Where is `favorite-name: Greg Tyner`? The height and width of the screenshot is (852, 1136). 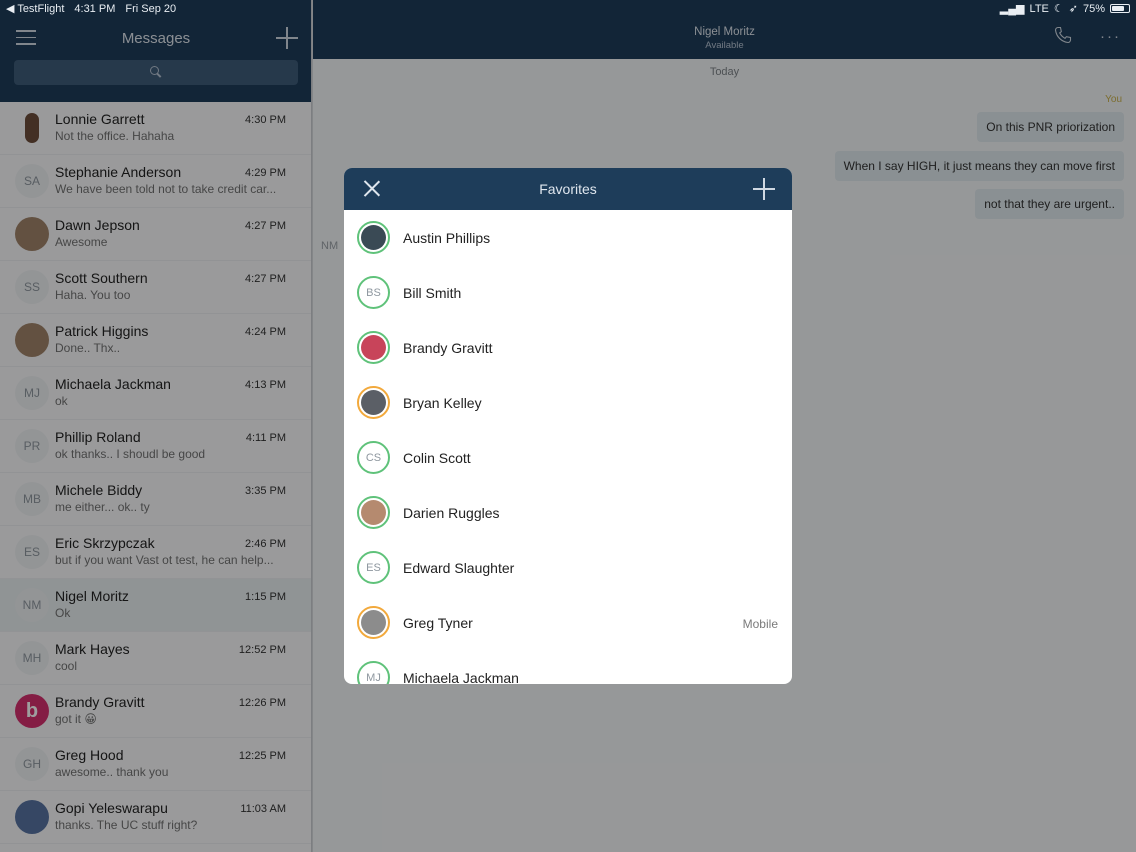
favorite-name: Greg Tyner is located at coordinates (438, 623).